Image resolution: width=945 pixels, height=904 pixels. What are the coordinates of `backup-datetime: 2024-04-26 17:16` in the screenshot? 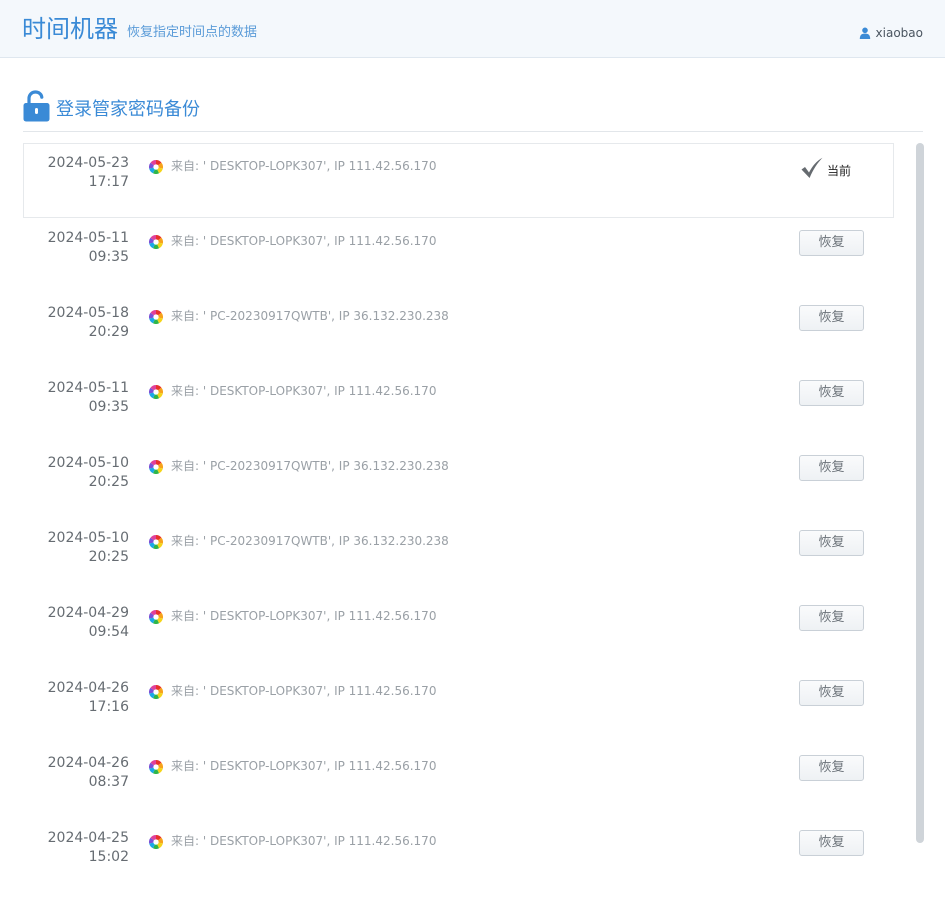 It's located at (88, 698).